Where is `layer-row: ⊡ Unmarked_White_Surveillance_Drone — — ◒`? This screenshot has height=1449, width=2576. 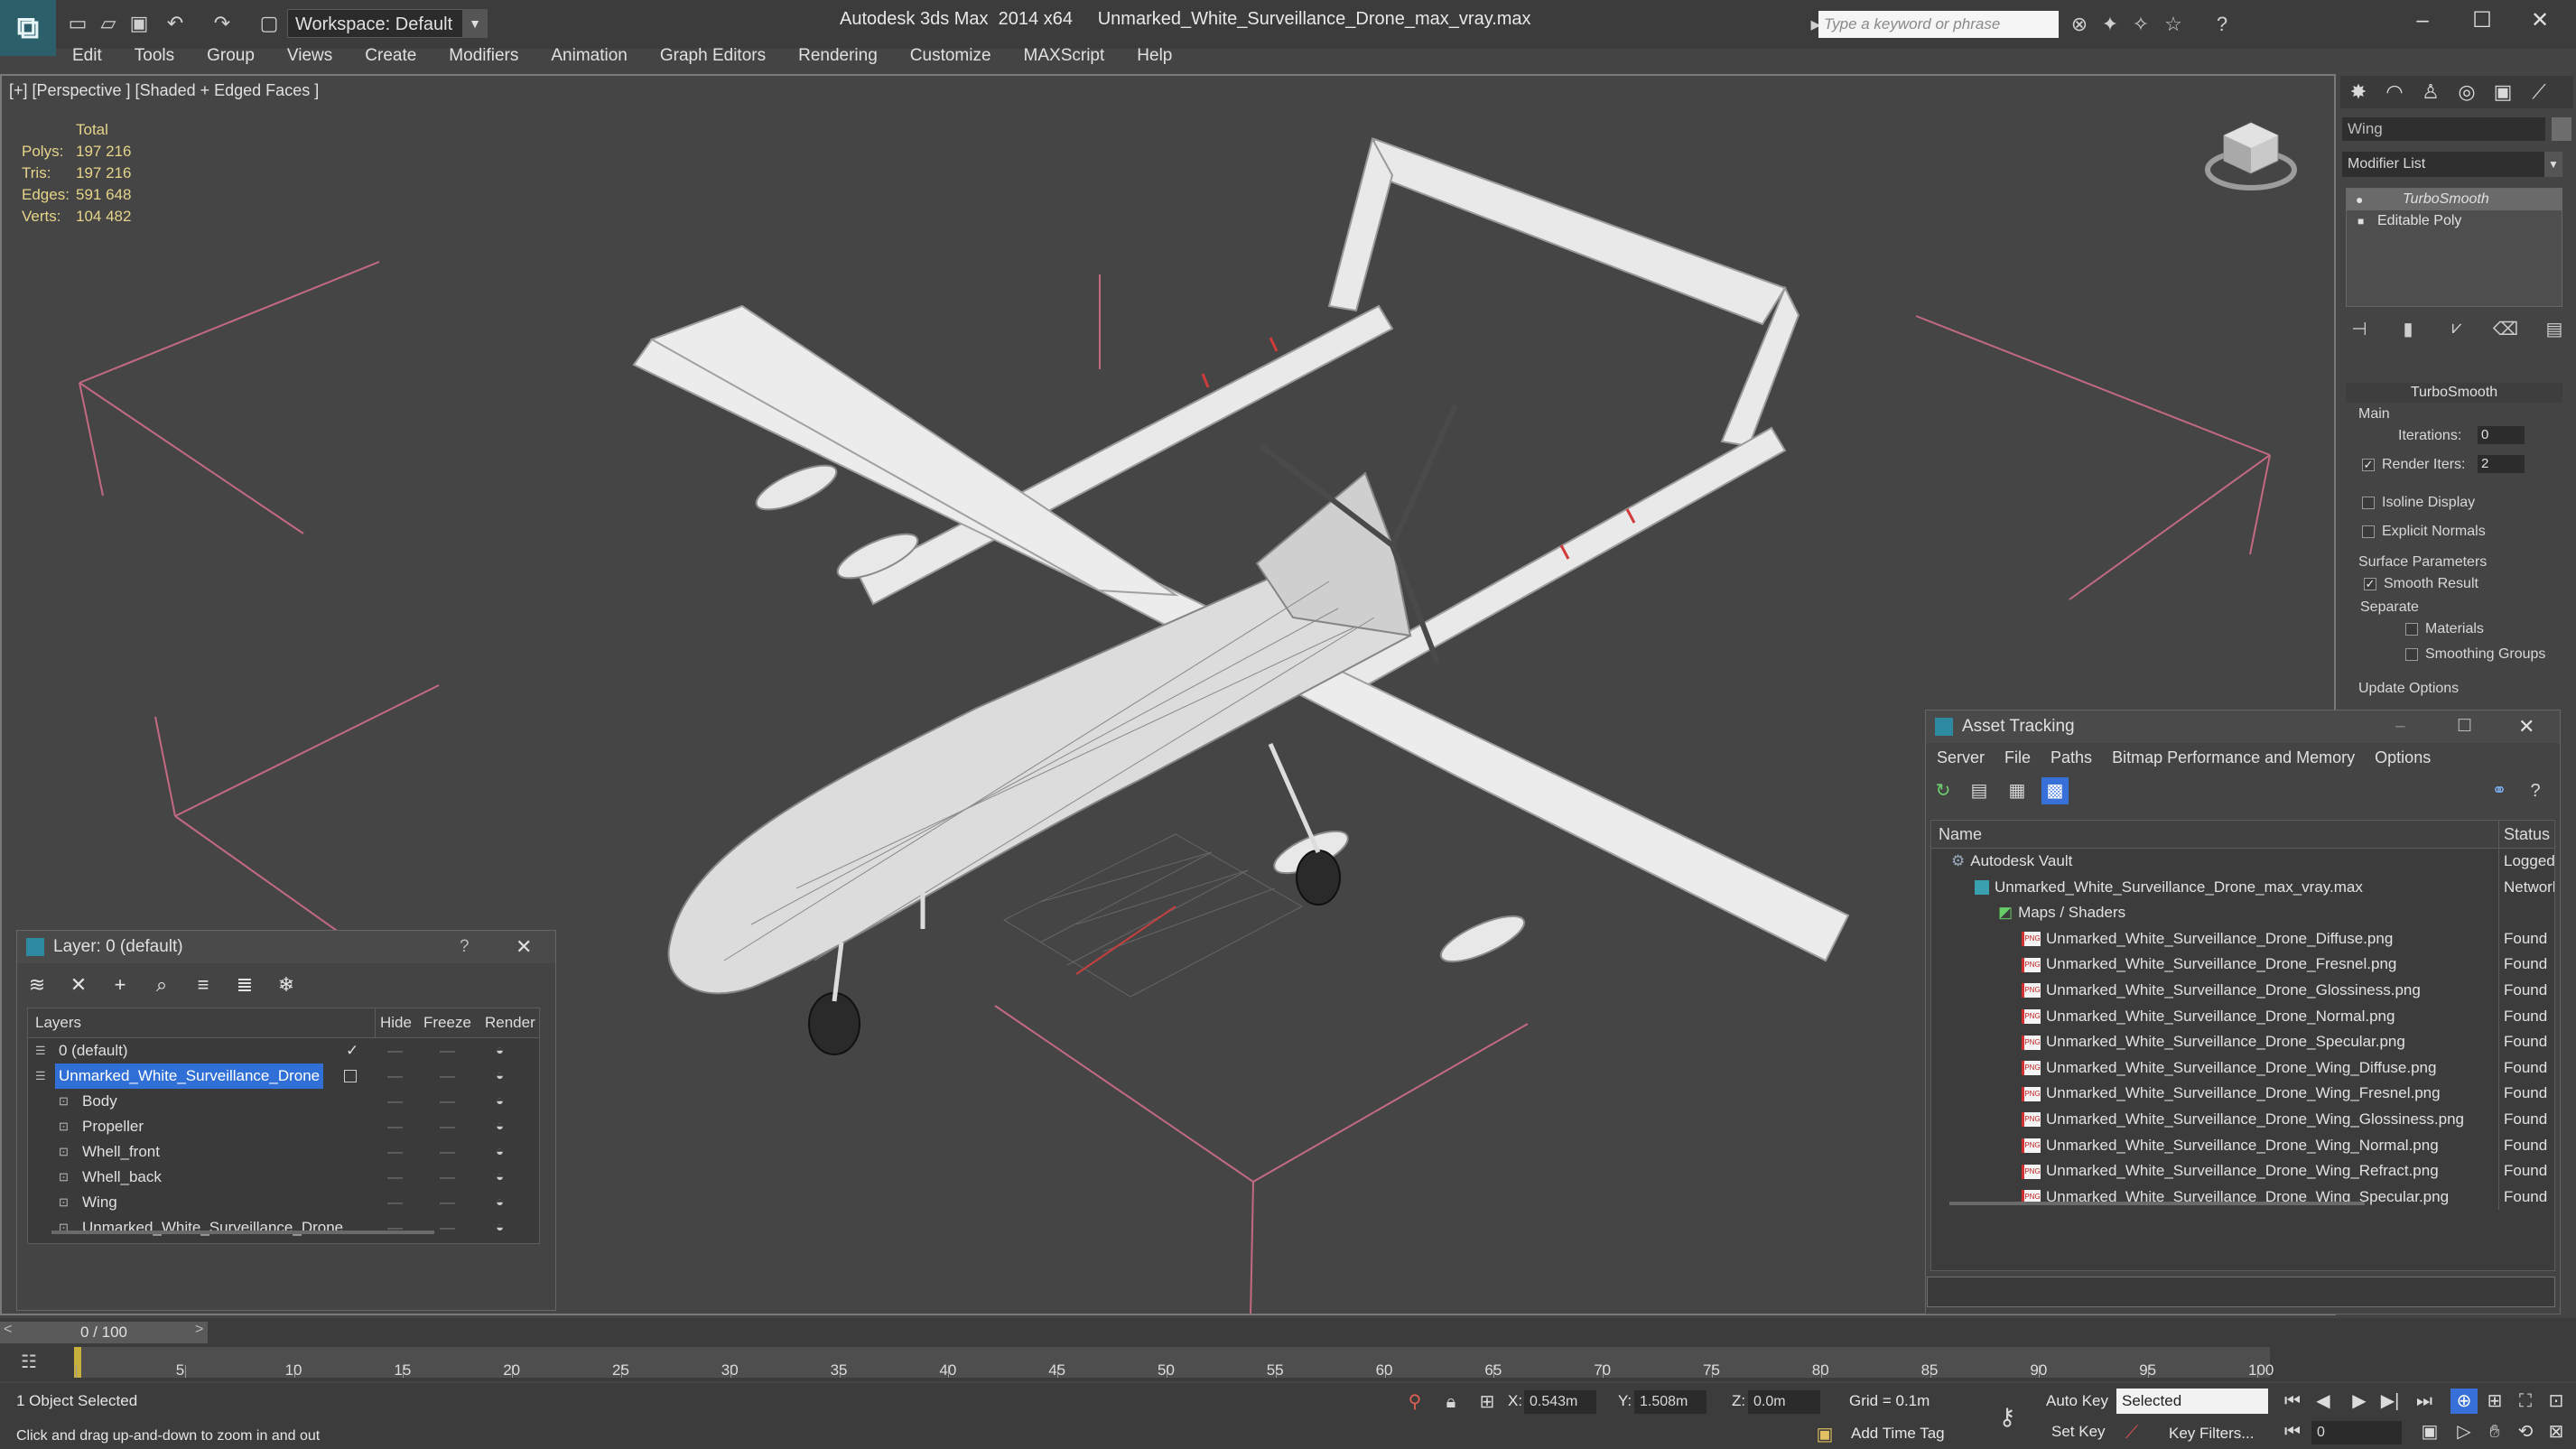
layer-row: ⊡ Unmarked_White_Surveillance_Drone — — ◒ is located at coordinates (283, 1227).